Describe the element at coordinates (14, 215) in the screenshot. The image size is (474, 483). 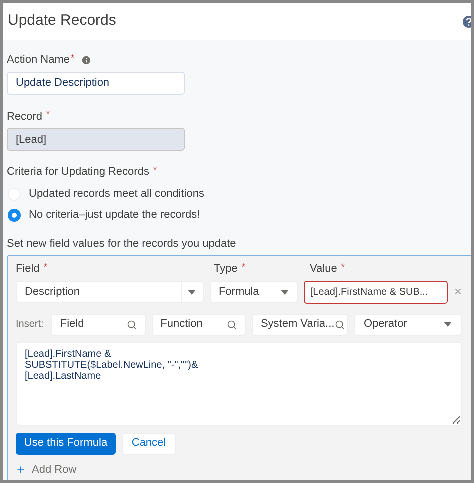
I see `radio-button` at that location.